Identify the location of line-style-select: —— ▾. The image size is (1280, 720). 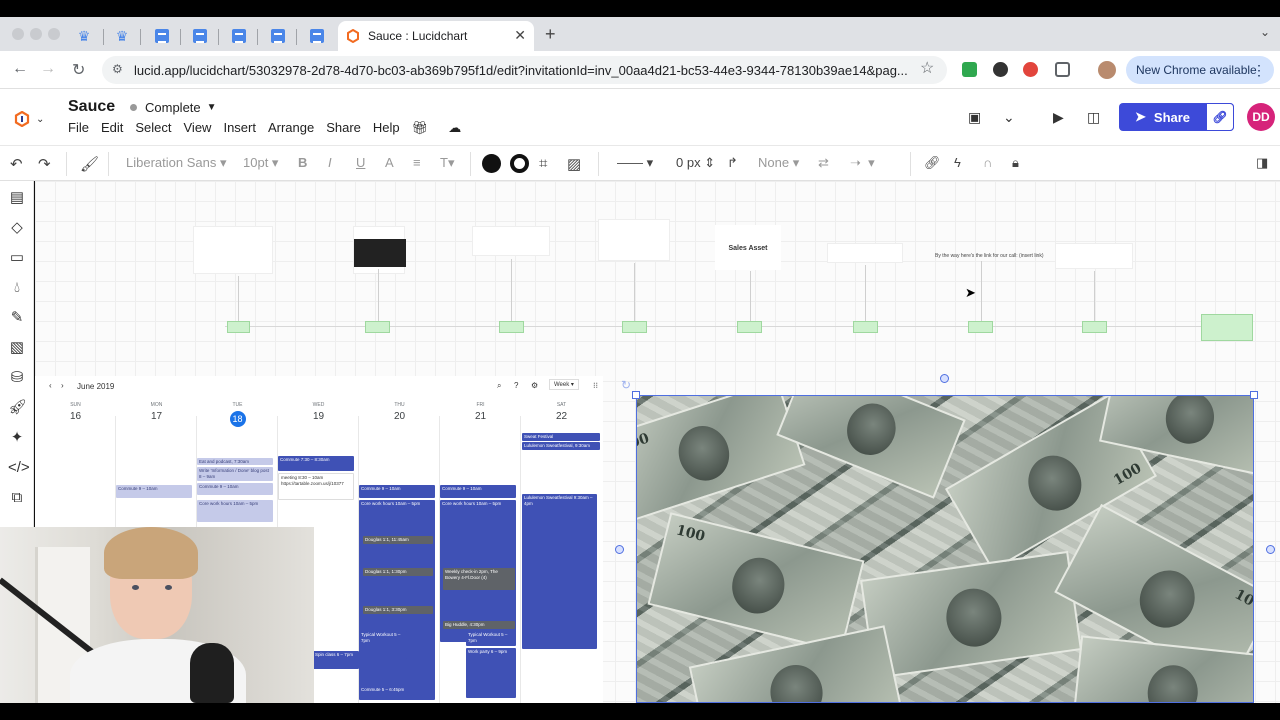
(635, 163).